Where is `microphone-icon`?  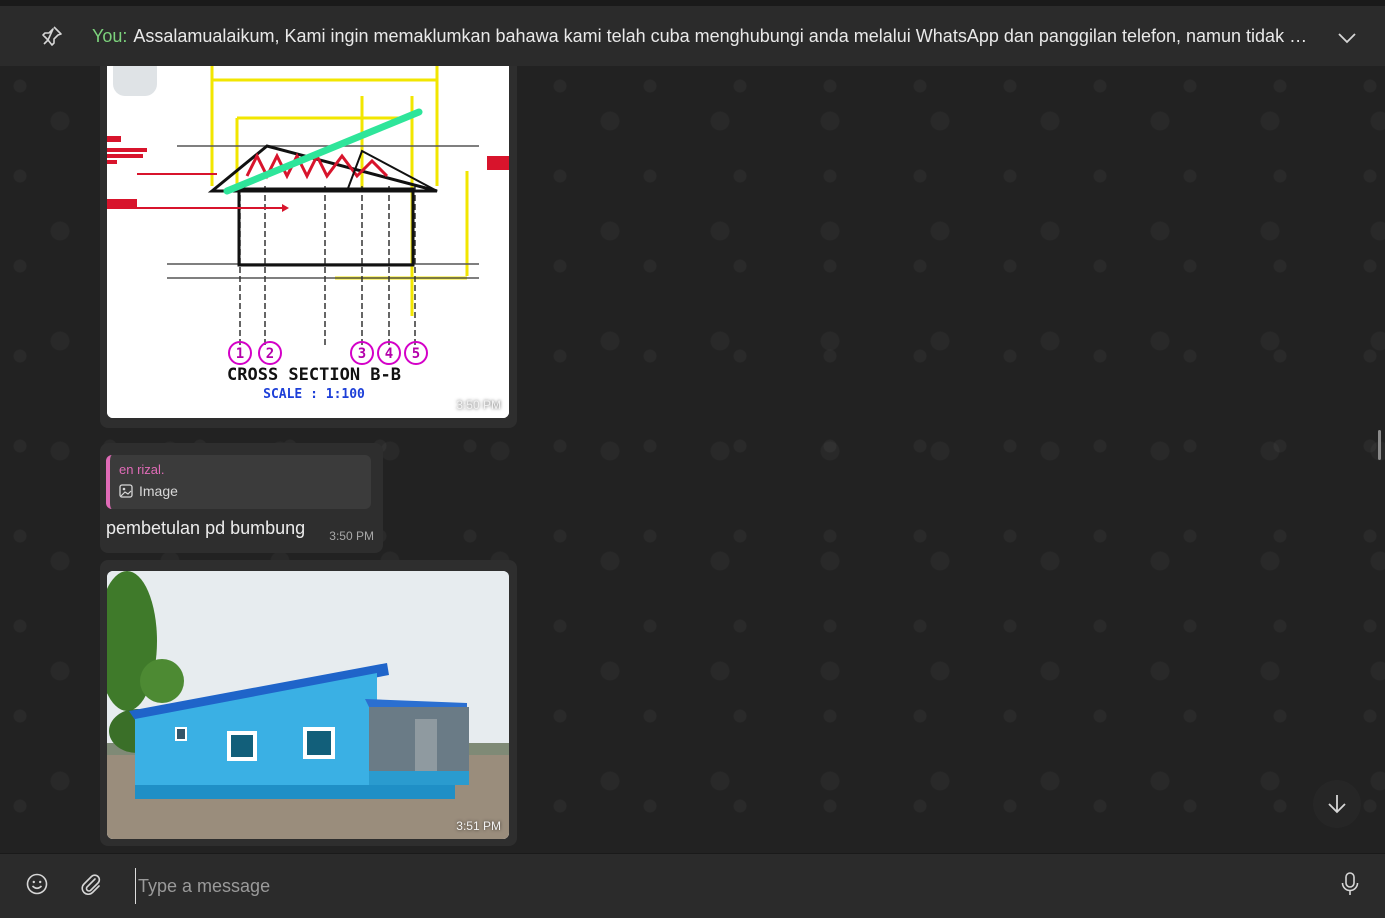 microphone-icon is located at coordinates (1350, 884).